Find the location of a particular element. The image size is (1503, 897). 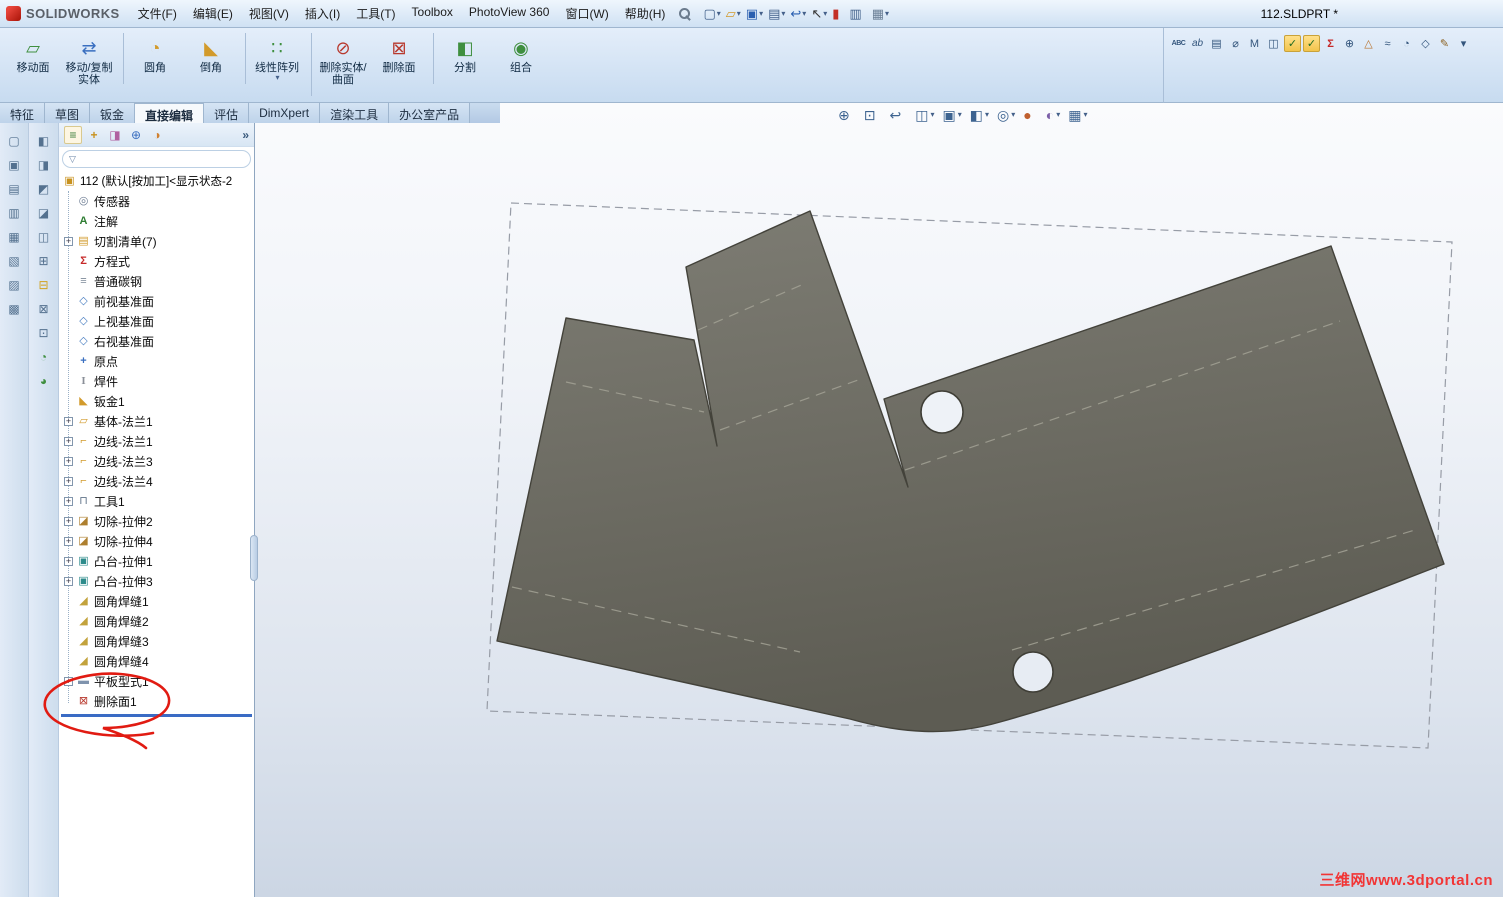

print-icon: ▤ ▾ is located at coordinates (776, 14).